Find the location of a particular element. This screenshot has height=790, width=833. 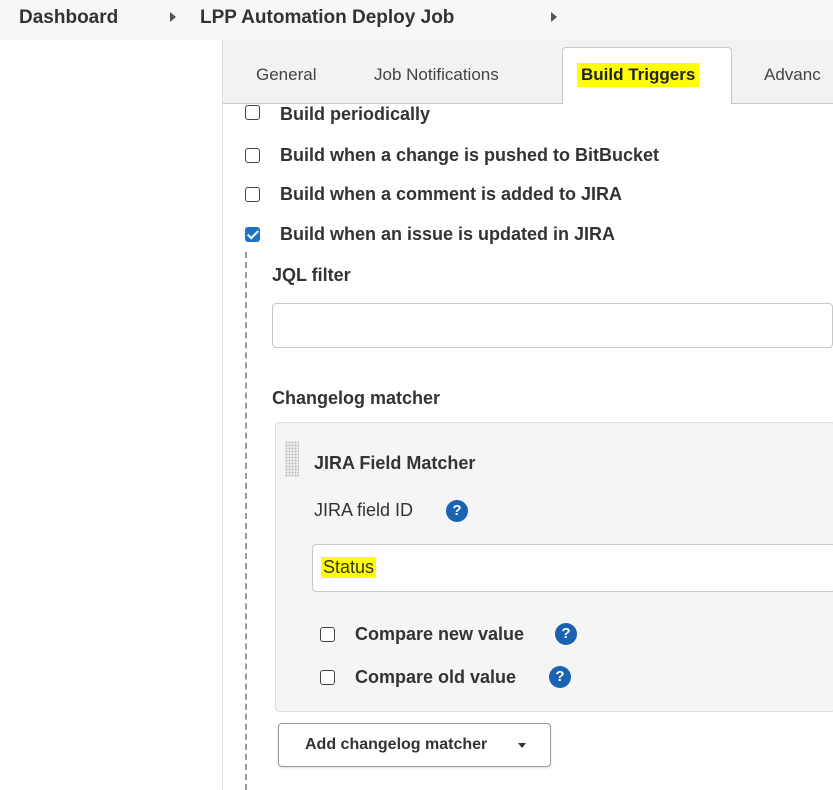

checkbox-label: Build when a comment is added to JIRA is located at coordinates (451, 194).